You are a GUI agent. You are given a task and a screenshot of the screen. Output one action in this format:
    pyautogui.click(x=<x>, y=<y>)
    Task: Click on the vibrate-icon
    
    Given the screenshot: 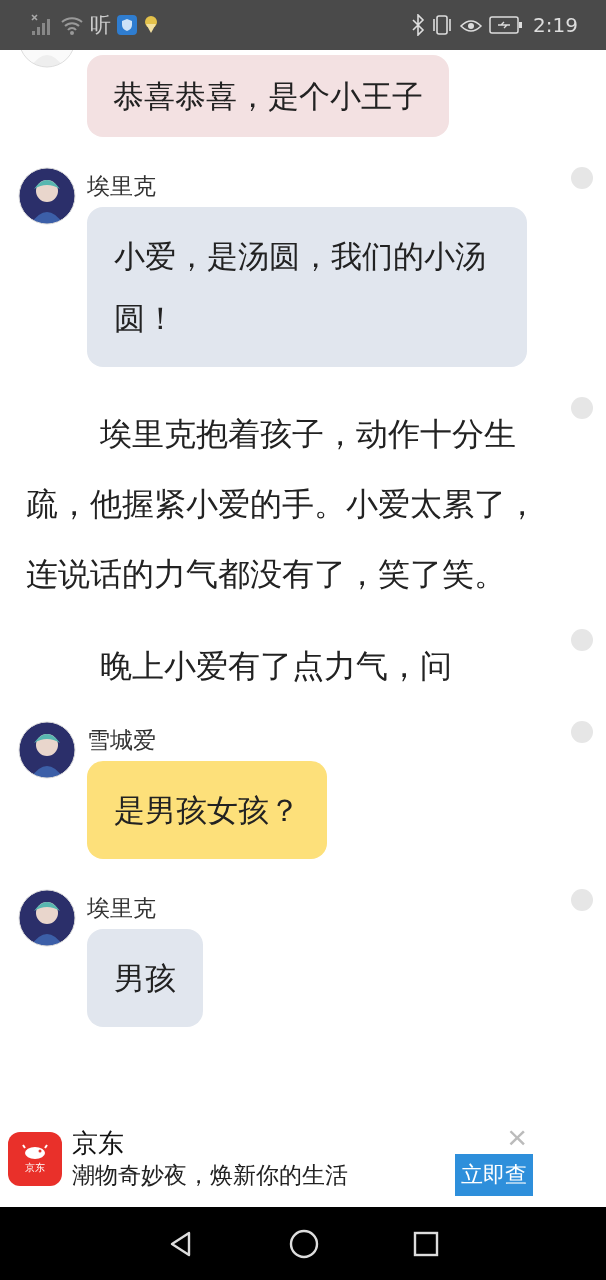 What is the action you would take?
    pyautogui.click(x=442, y=25)
    